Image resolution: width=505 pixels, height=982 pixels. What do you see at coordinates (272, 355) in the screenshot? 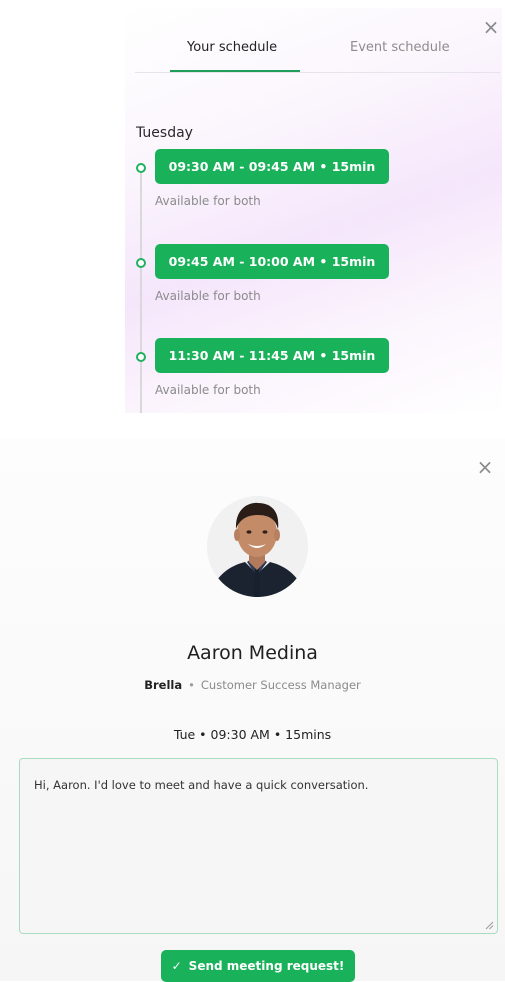
I see `time-slot-button: 11:30 AM - 11:45 AM • 15min` at bounding box center [272, 355].